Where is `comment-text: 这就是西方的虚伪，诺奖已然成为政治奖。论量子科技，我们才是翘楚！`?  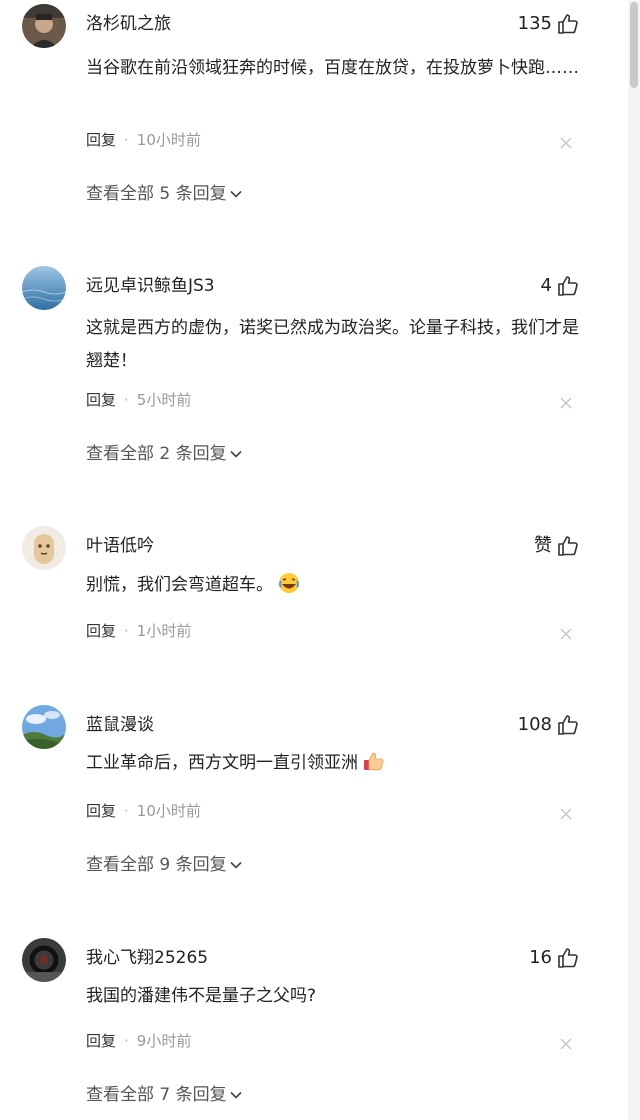
comment-text: 这就是西方的虚伪，诺奖已然成为政治奖。论量子科技，我们才是翘楚！ is located at coordinates (332, 344).